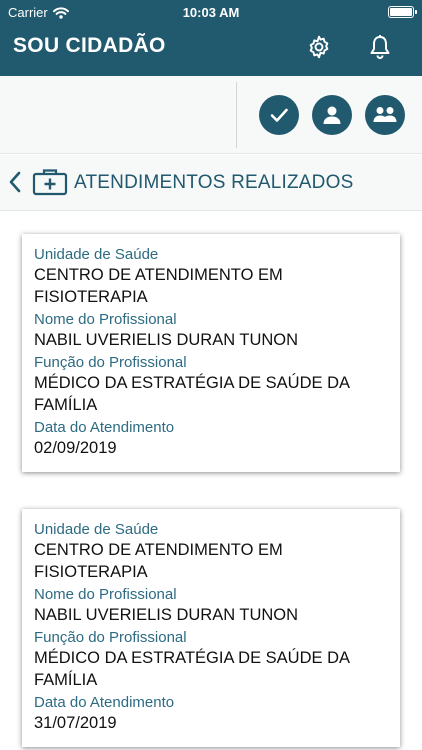 The height and width of the screenshot is (750, 422). I want to click on back-button, so click(15, 182).